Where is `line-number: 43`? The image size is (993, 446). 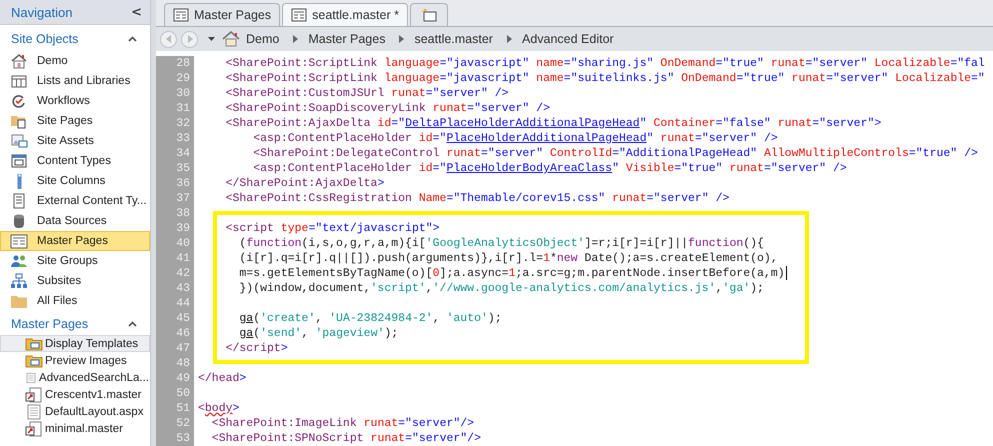
line-number: 43 is located at coordinates (183, 288).